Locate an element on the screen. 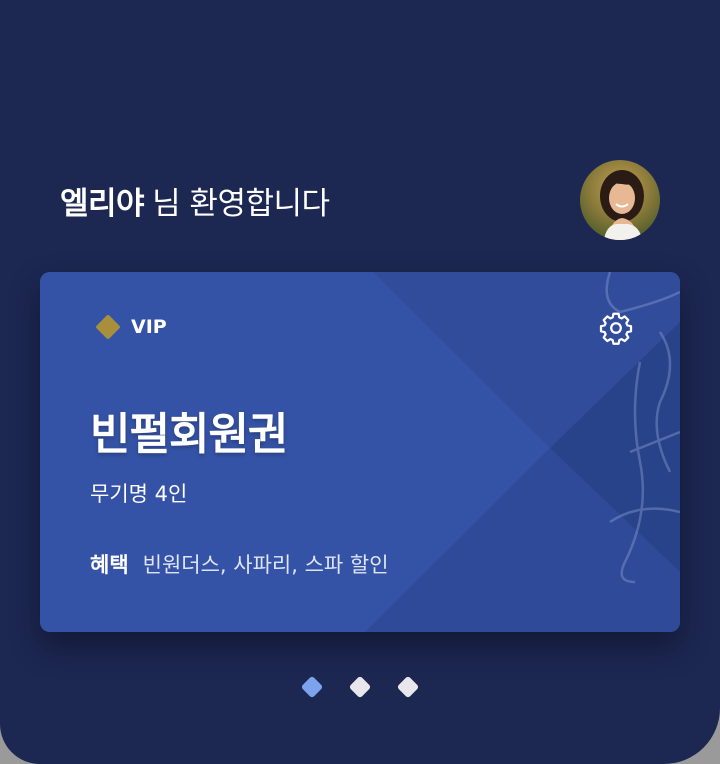 Image resolution: width=720 pixels, height=764 pixels. diamond-icon is located at coordinates (108, 327).